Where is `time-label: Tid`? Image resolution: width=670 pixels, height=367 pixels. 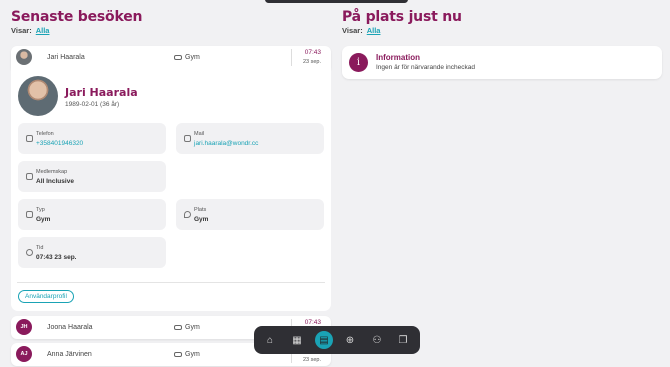 time-label: Tid is located at coordinates (40, 248).